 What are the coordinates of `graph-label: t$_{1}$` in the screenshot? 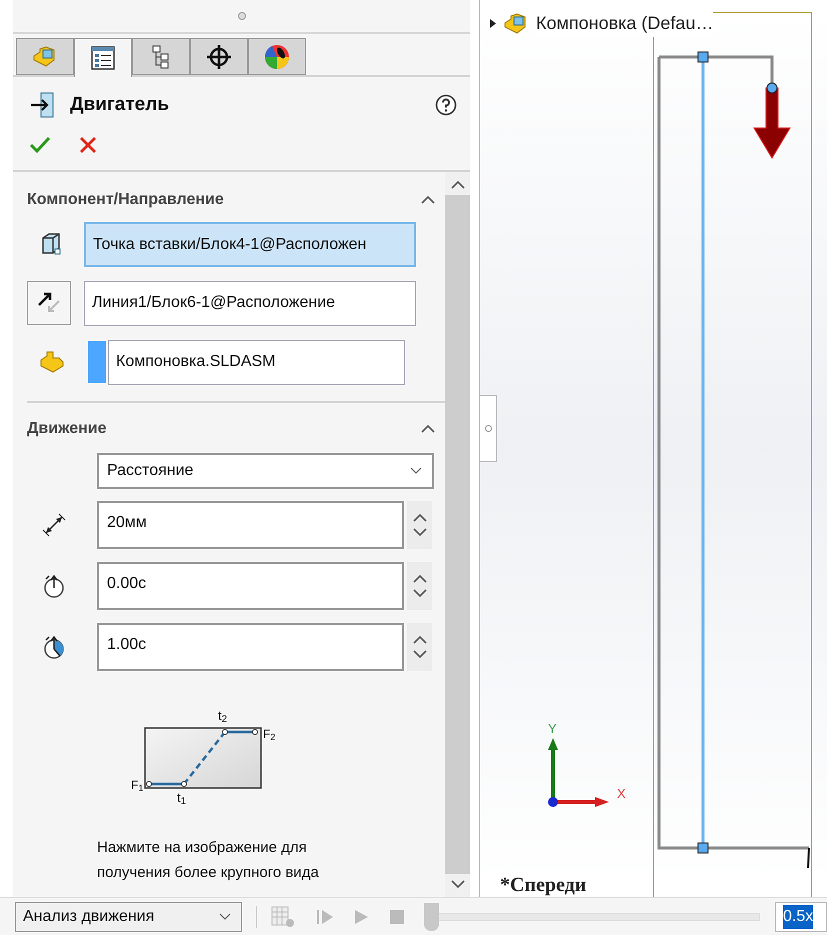 It's located at (181, 797).